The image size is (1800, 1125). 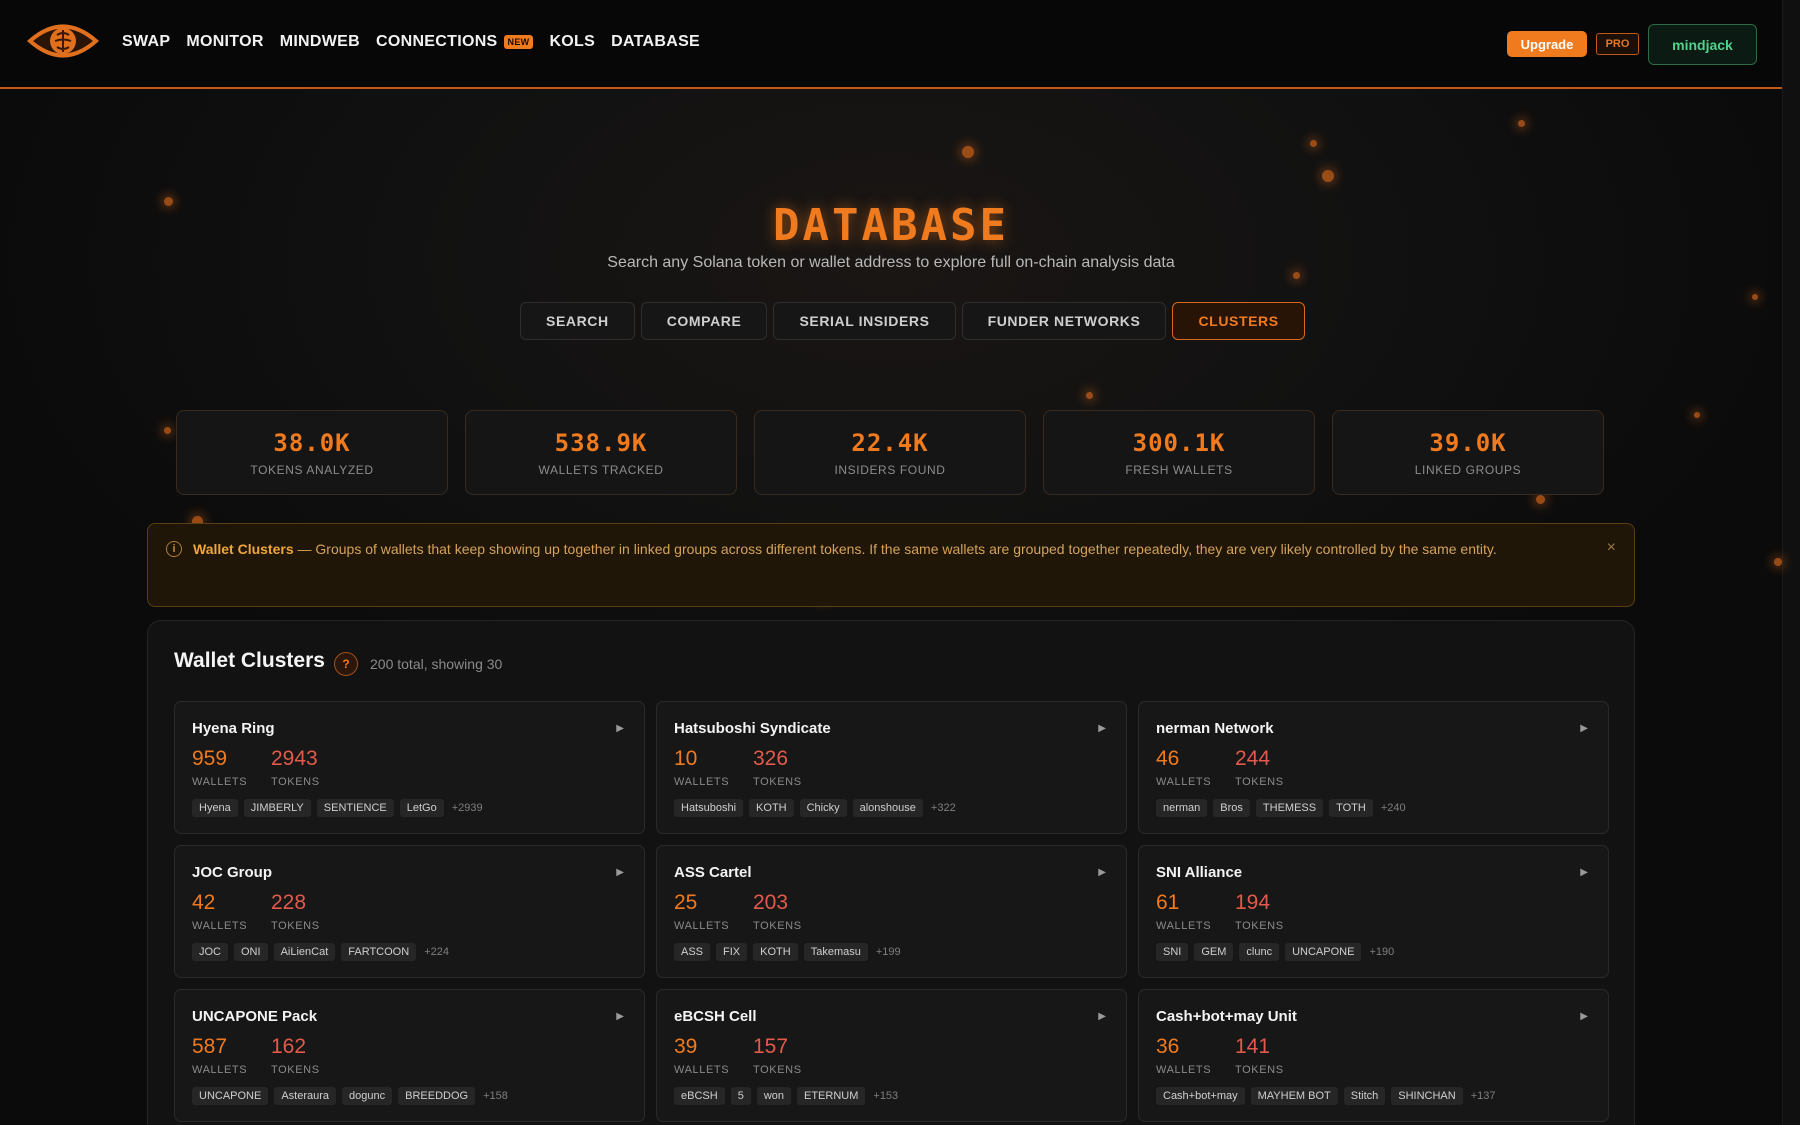 I want to click on help-icon: ?, so click(x=346, y=664).